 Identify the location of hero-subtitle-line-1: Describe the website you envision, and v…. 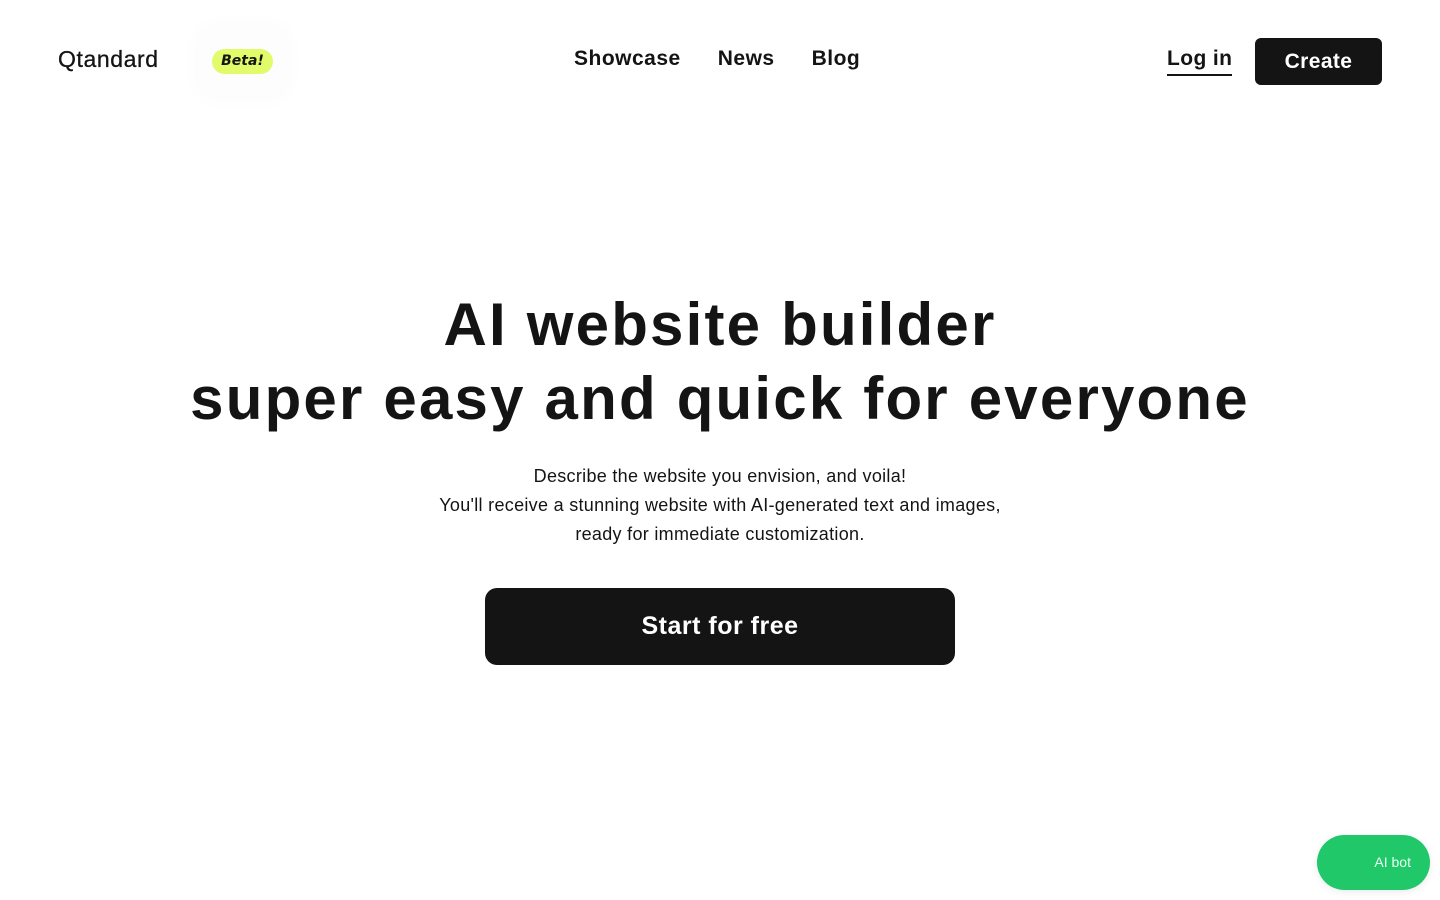
(720, 476).